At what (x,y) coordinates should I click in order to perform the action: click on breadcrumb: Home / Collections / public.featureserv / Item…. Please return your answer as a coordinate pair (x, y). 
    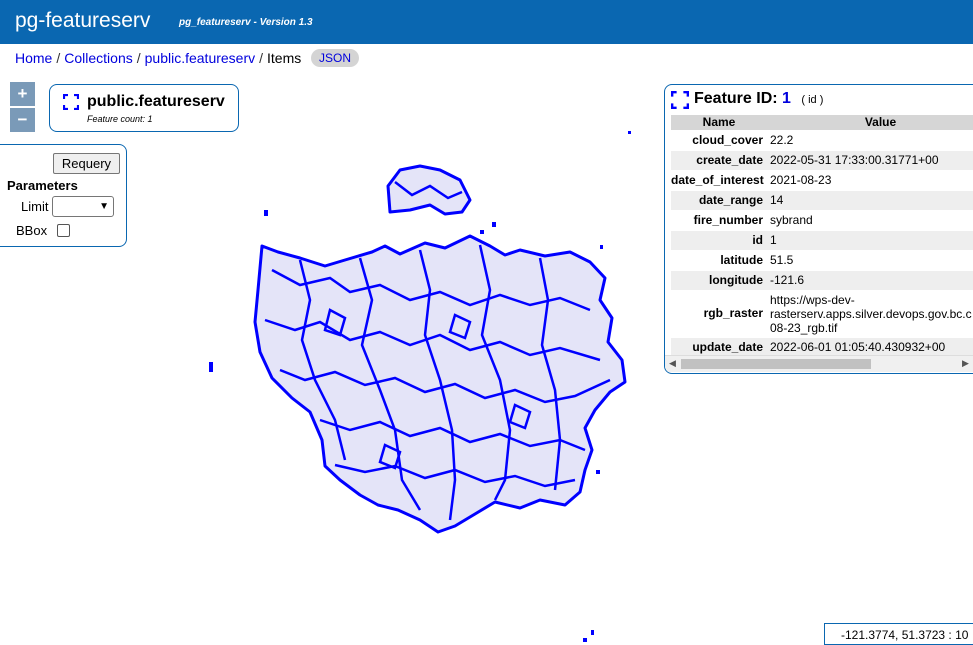
    Looking at the image, I should click on (158, 58).